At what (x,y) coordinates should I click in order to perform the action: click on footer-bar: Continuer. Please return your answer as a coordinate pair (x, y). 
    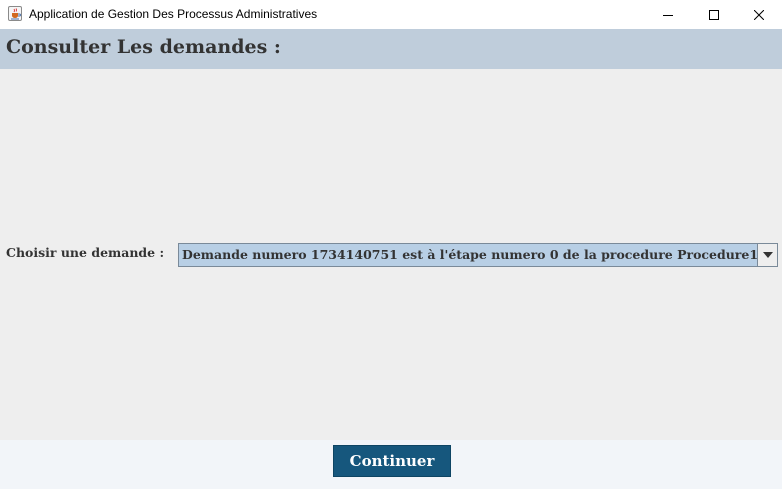
    Looking at the image, I should click on (391, 464).